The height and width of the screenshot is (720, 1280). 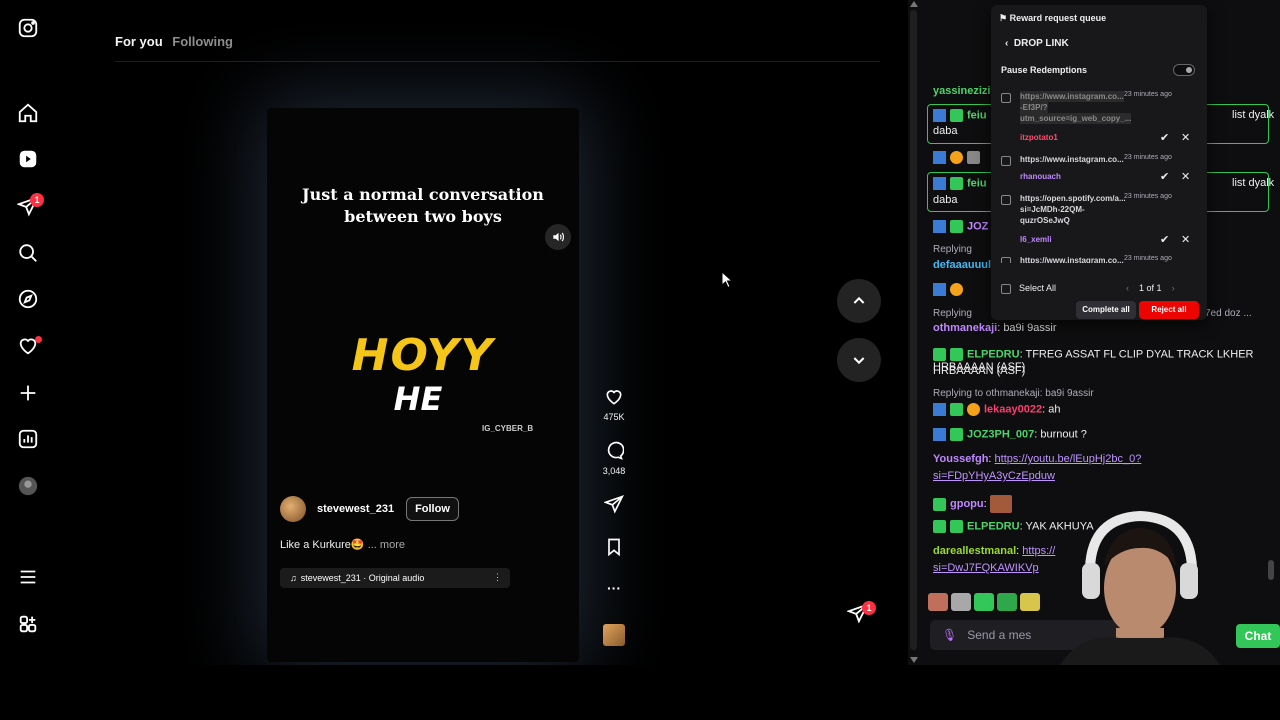 I want to click on dashboard-icon, so click(x=28, y=439).